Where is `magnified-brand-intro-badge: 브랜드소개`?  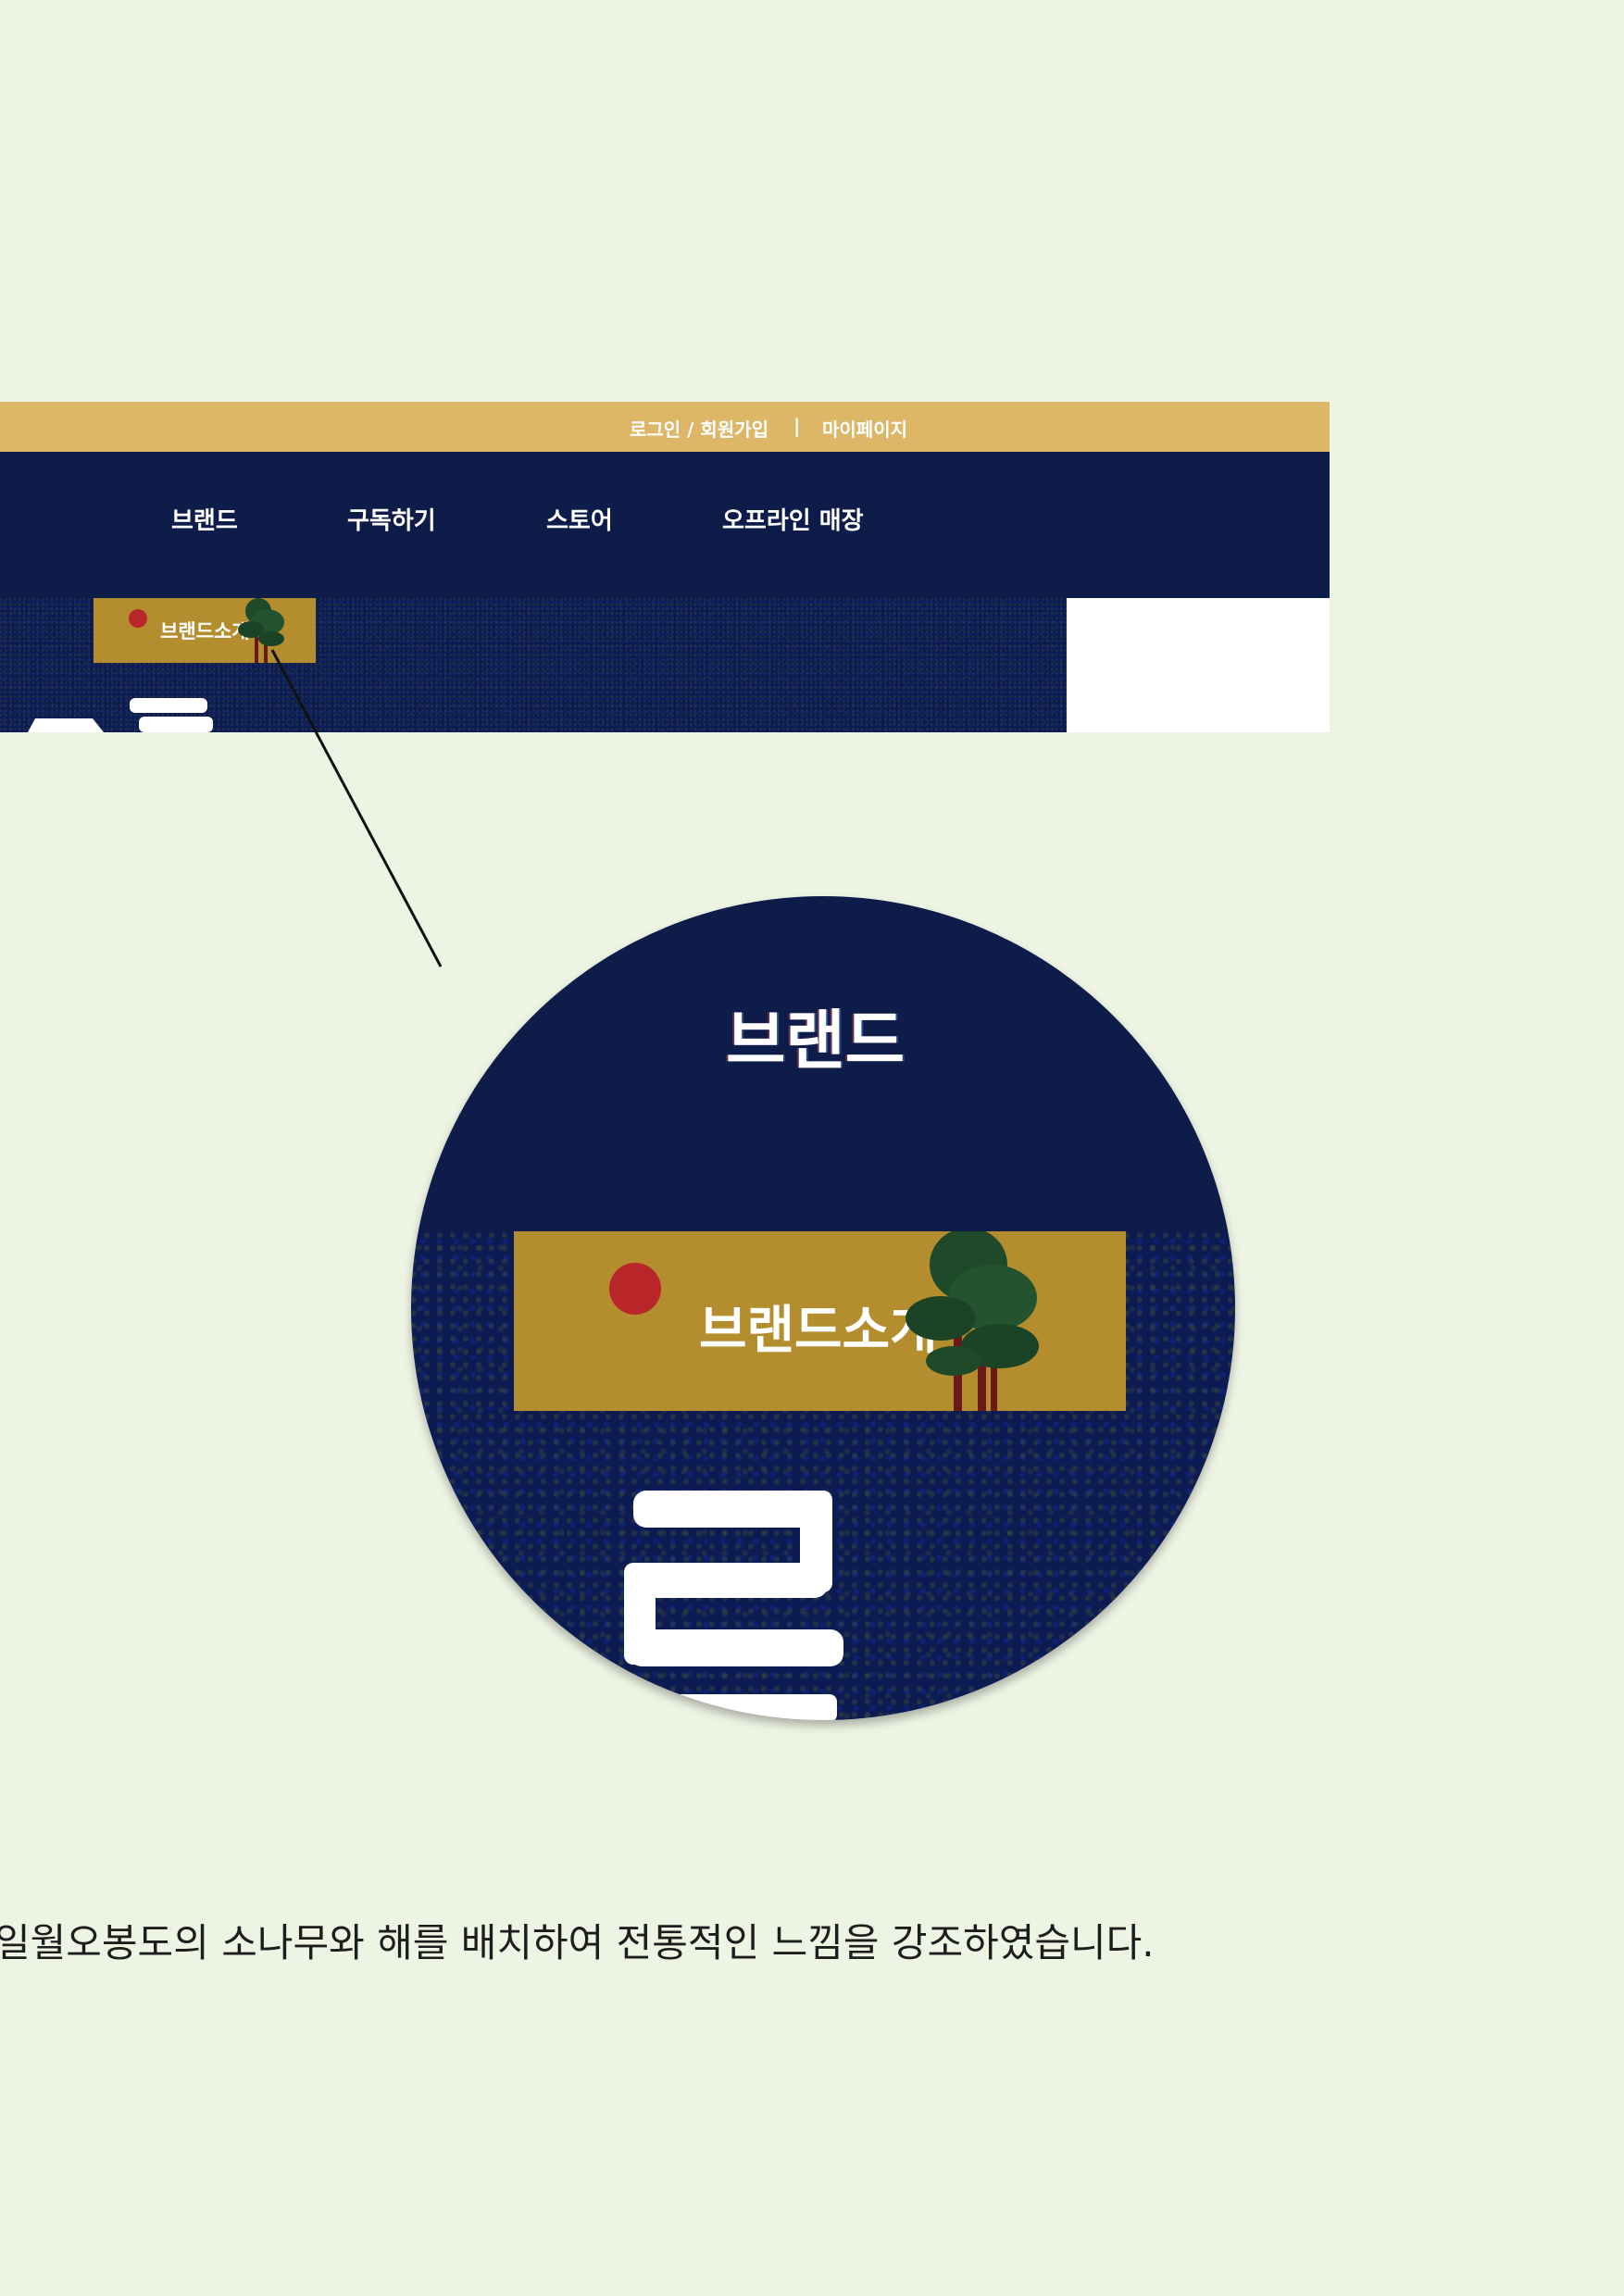 magnified-brand-intro-badge: 브랜드소개 is located at coordinates (820, 1321).